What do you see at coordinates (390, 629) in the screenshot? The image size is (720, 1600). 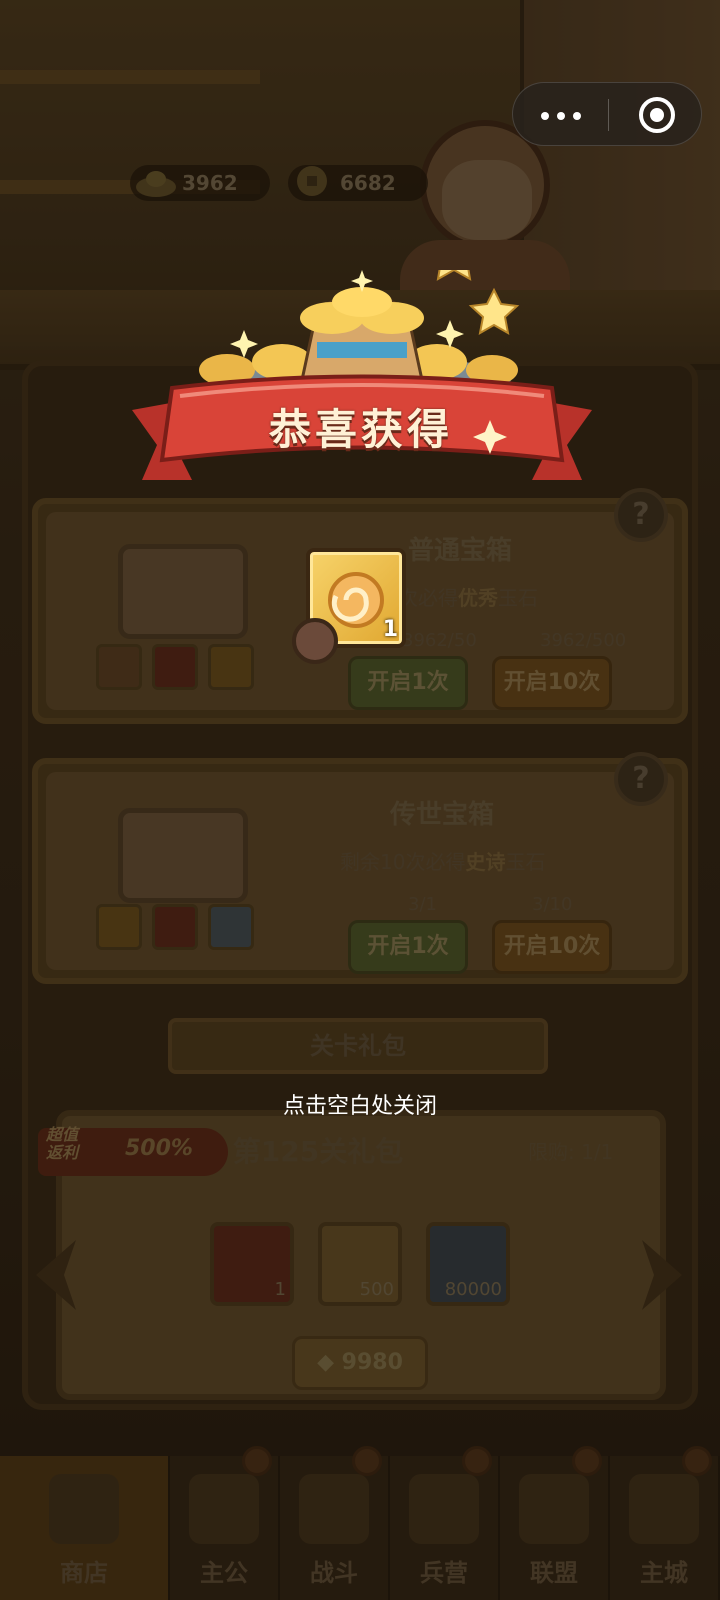 I see `reward-count: 1` at bounding box center [390, 629].